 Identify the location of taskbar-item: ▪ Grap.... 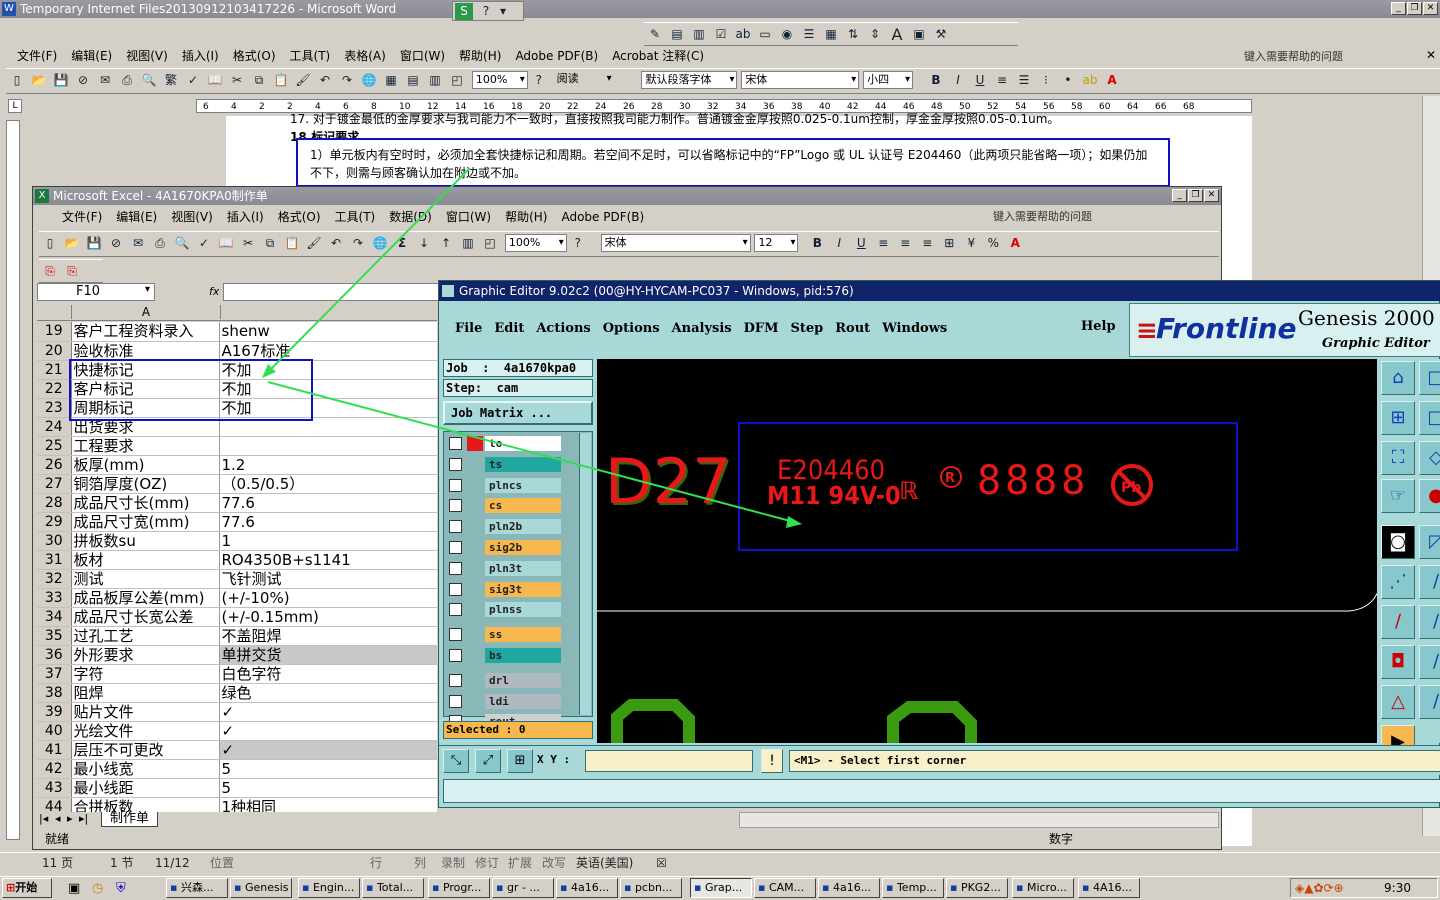
(721, 888).